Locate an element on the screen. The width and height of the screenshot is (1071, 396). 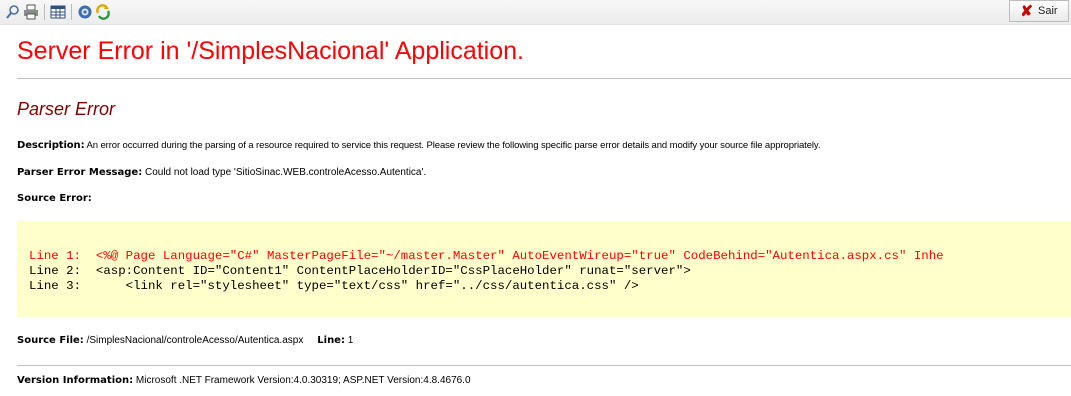
exit-button: ✘ Sair is located at coordinates (1039, 11).